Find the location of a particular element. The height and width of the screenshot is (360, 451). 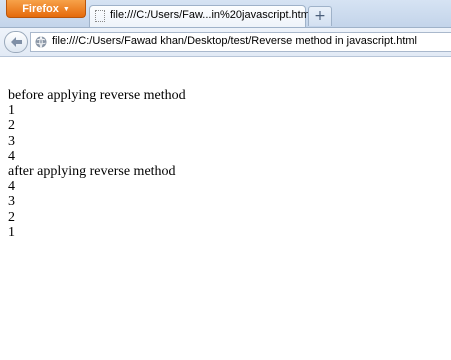

after-value: 3 is located at coordinates (11, 202).